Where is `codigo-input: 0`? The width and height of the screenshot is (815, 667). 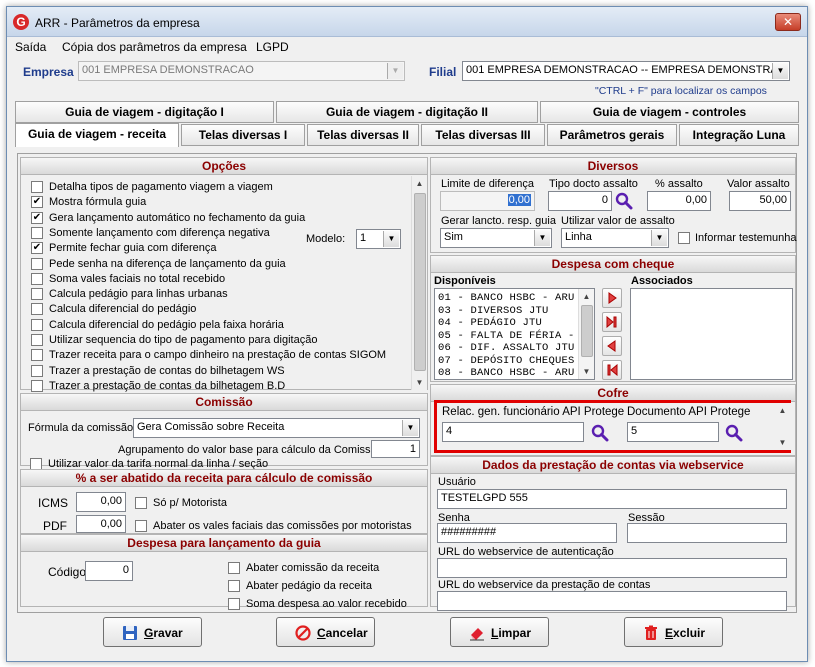 codigo-input: 0 is located at coordinates (109, 571).